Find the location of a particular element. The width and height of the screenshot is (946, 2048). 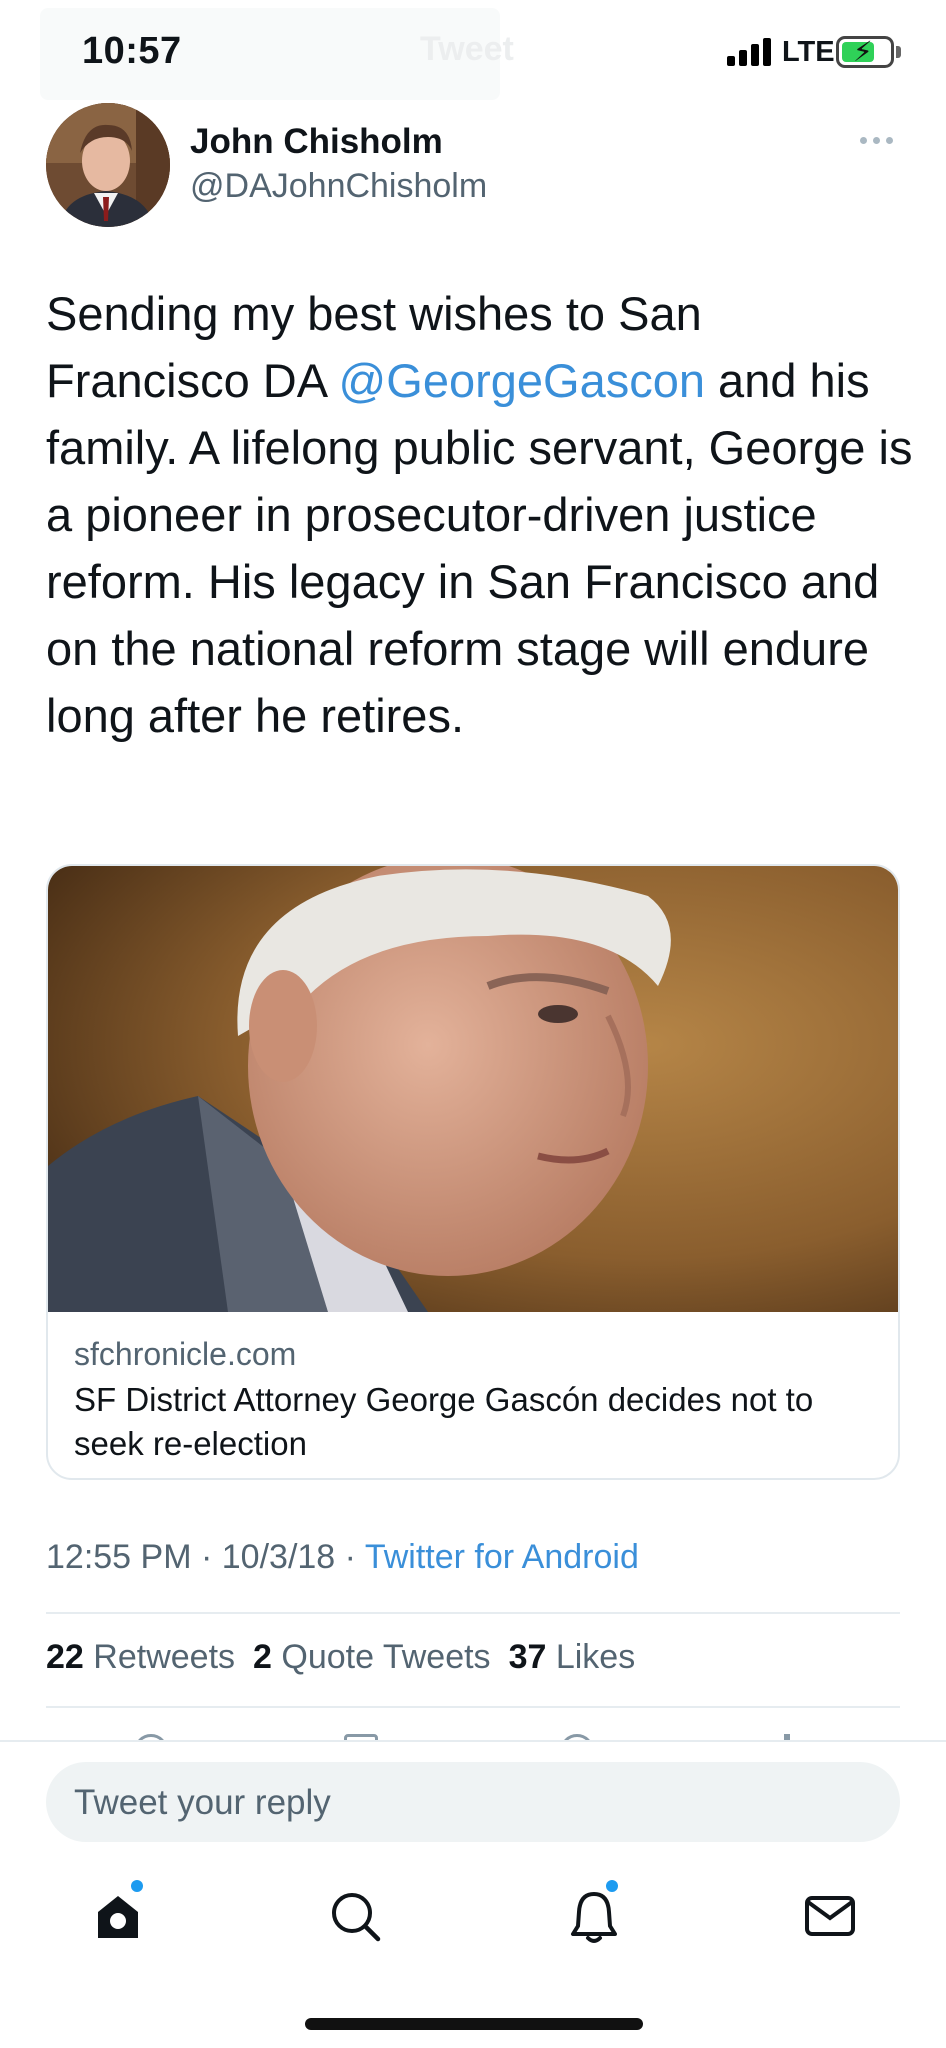

quote-tweets-stat: 2 Quote Tweets is located at coordinates (372, 1657).